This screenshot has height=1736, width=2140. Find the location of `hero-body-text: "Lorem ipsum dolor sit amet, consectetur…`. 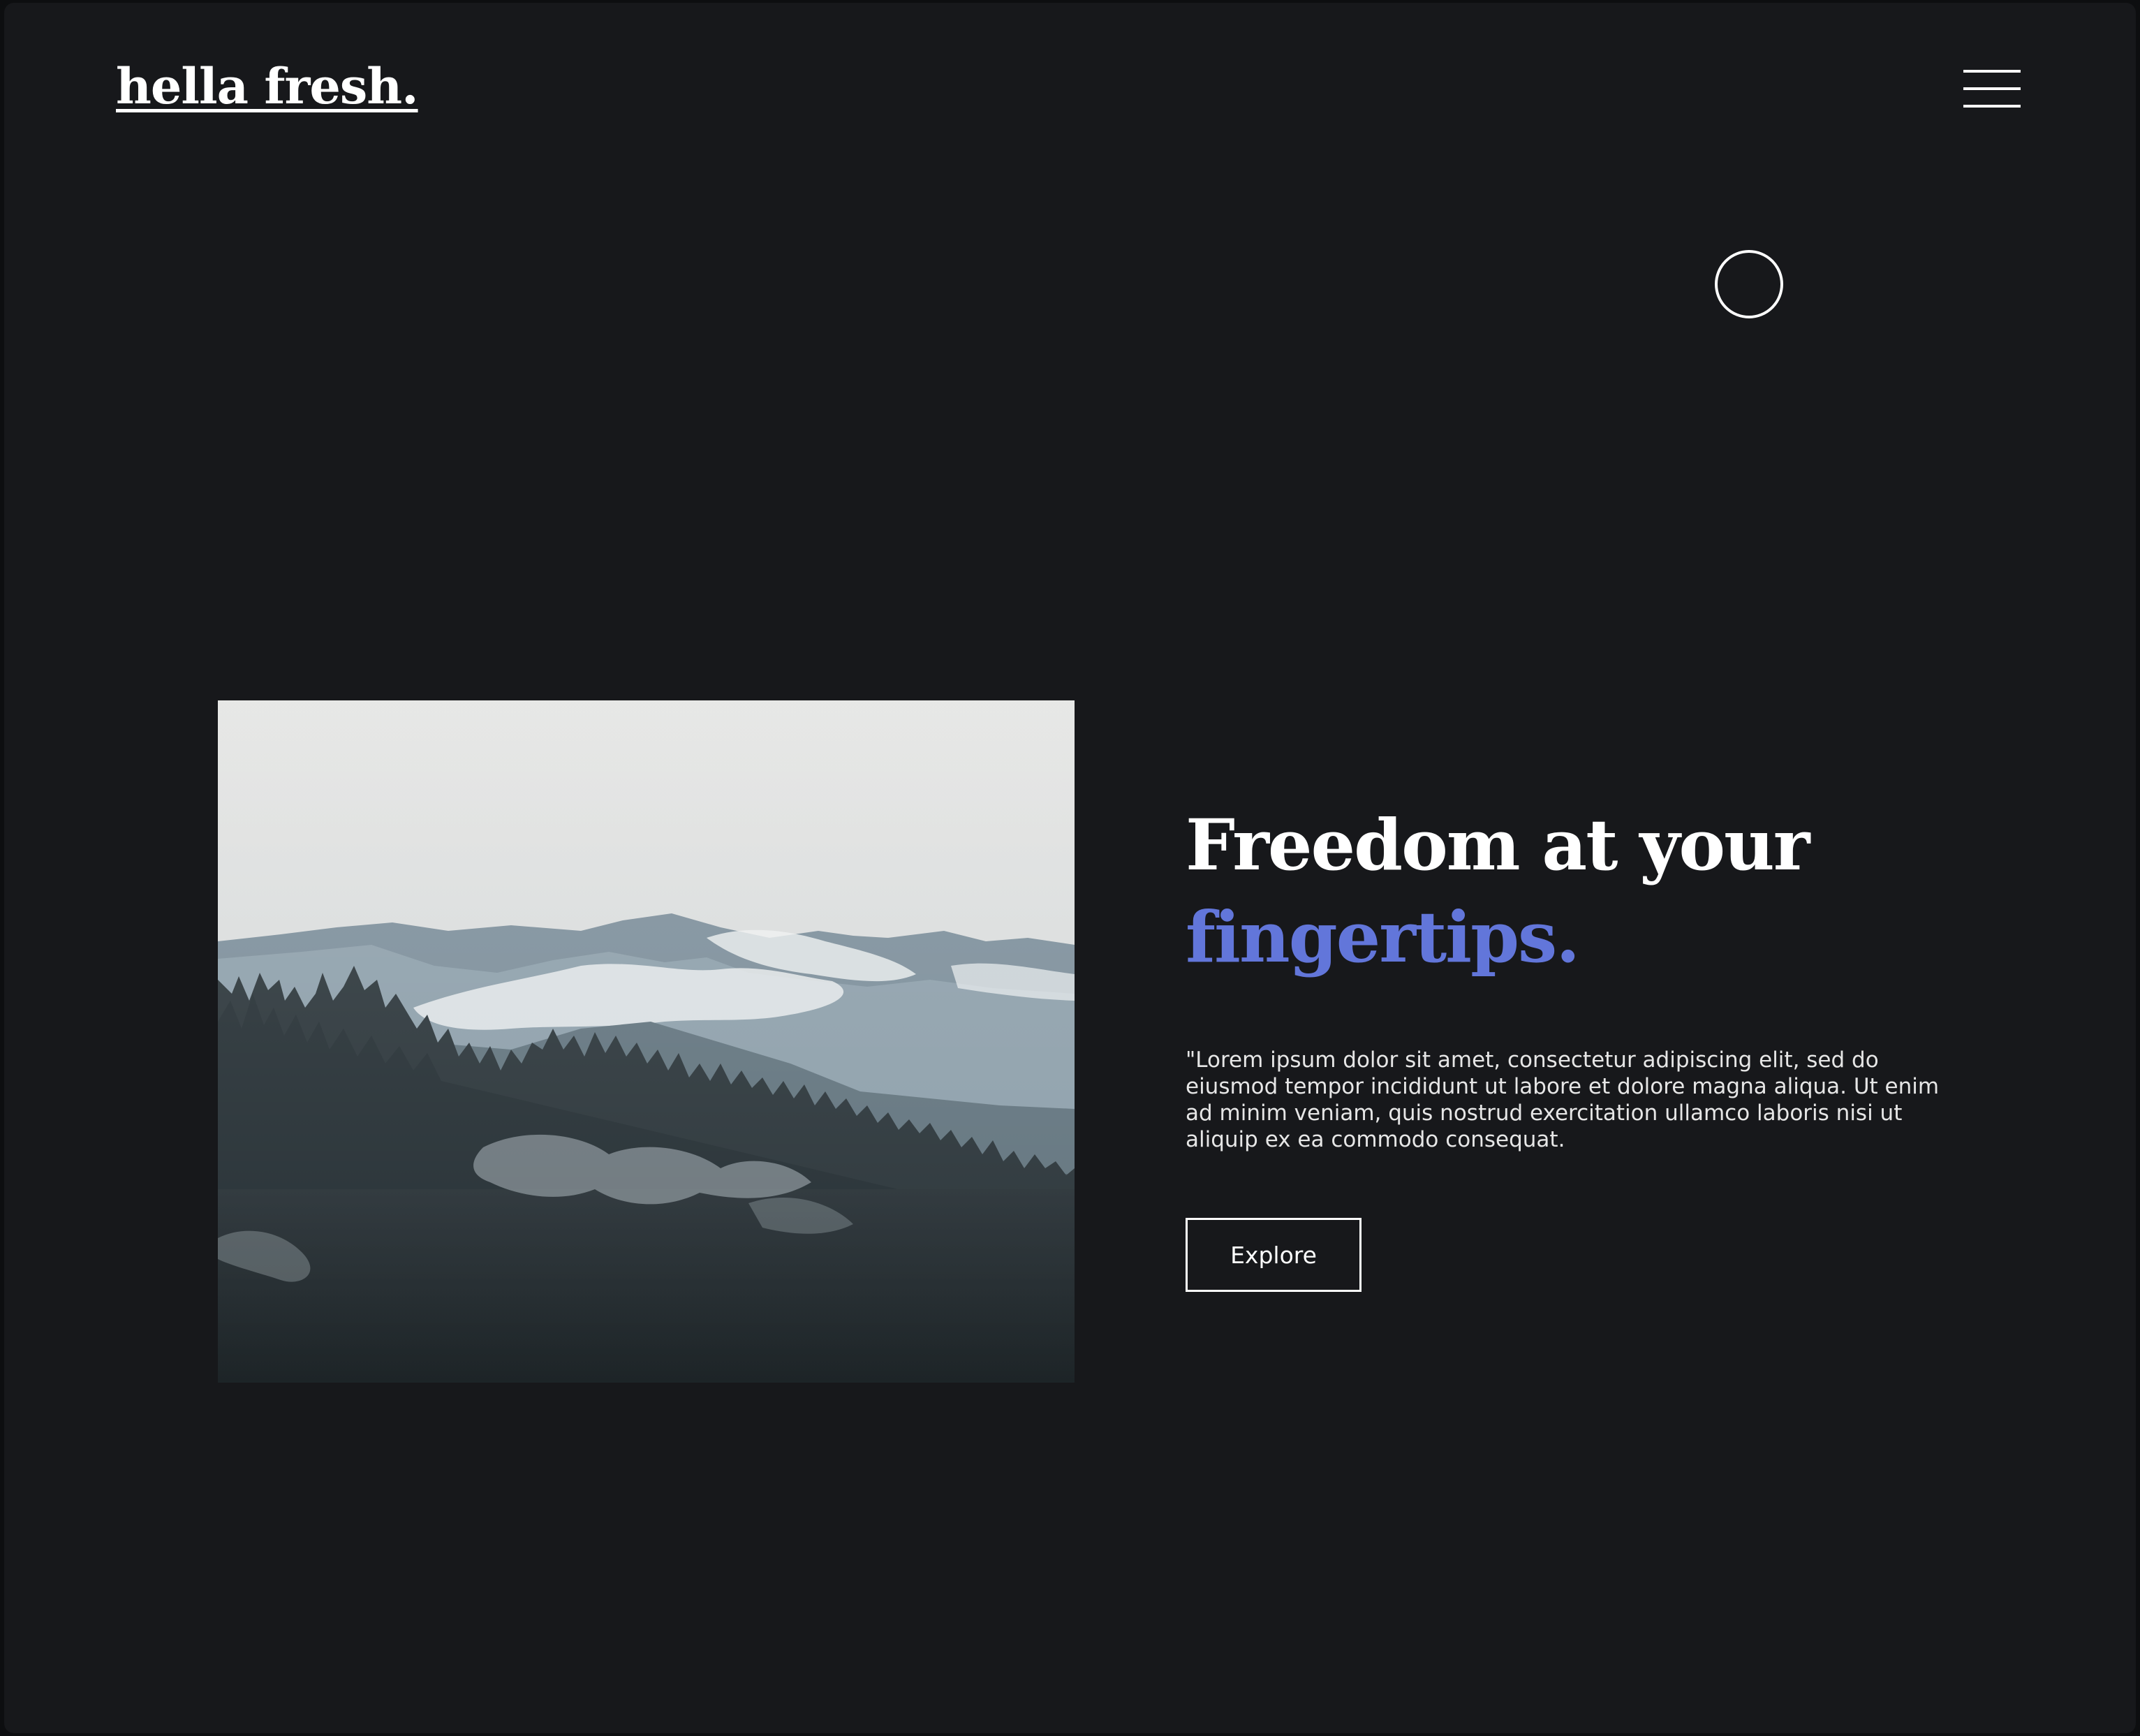

hero-body-text: "Lorem ipsum dolor sit amet, consectetur… is located at coordinates (1563, 1099).